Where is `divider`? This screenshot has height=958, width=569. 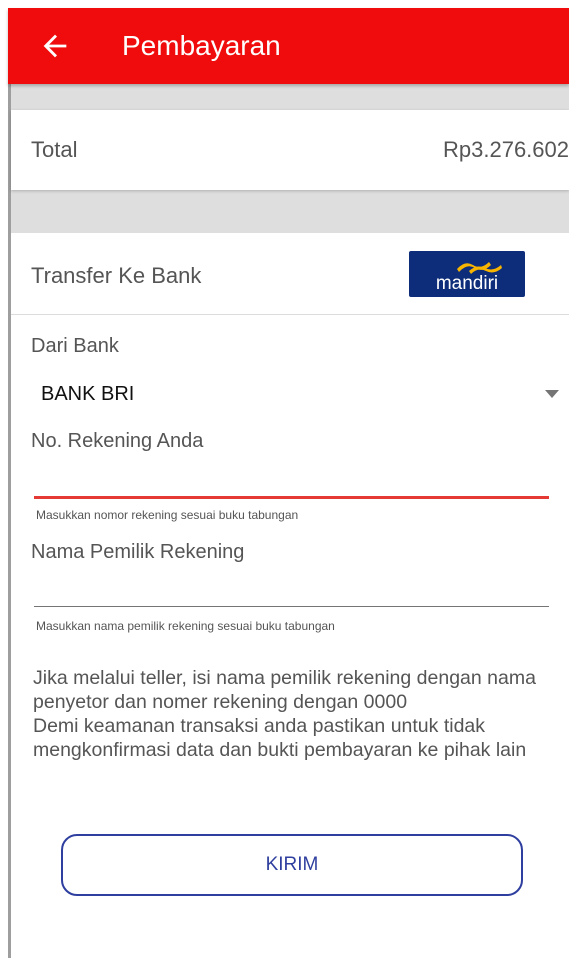
divider is located at coordinates (290, 314).